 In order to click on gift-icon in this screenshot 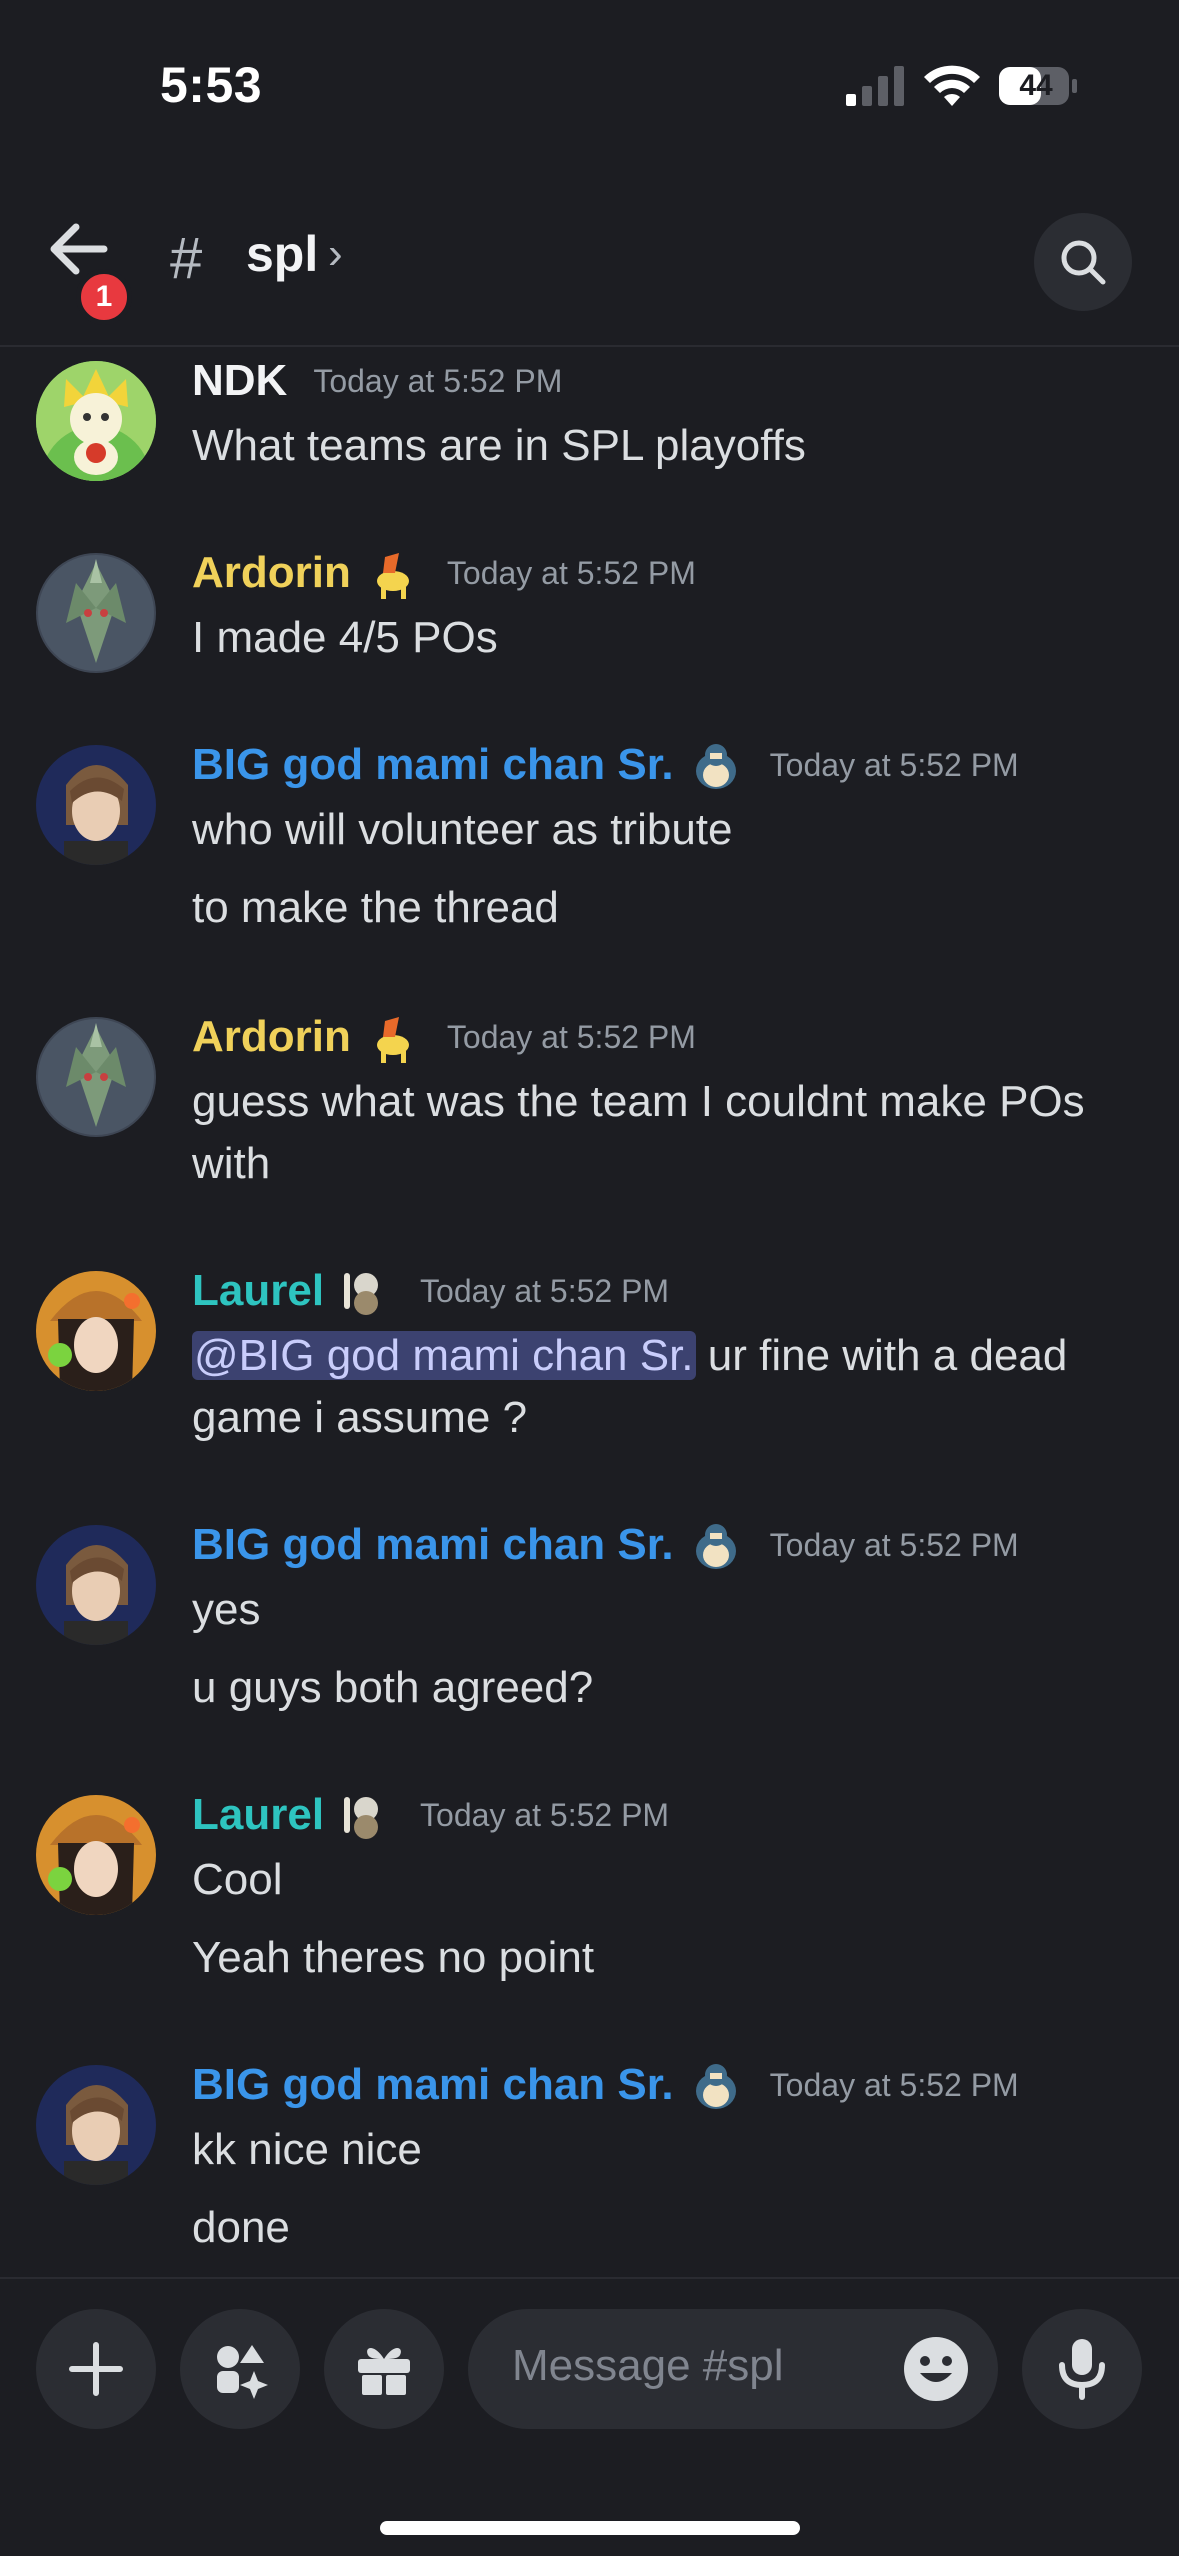, I will do `click(384, 2371)`.